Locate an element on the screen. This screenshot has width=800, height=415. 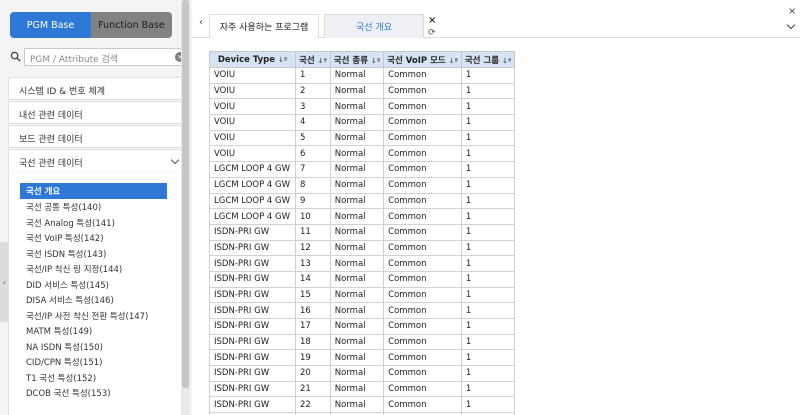
menu-item-system-id: 시스템 ID & 번호 체계 is located at coordinates (98, 88).